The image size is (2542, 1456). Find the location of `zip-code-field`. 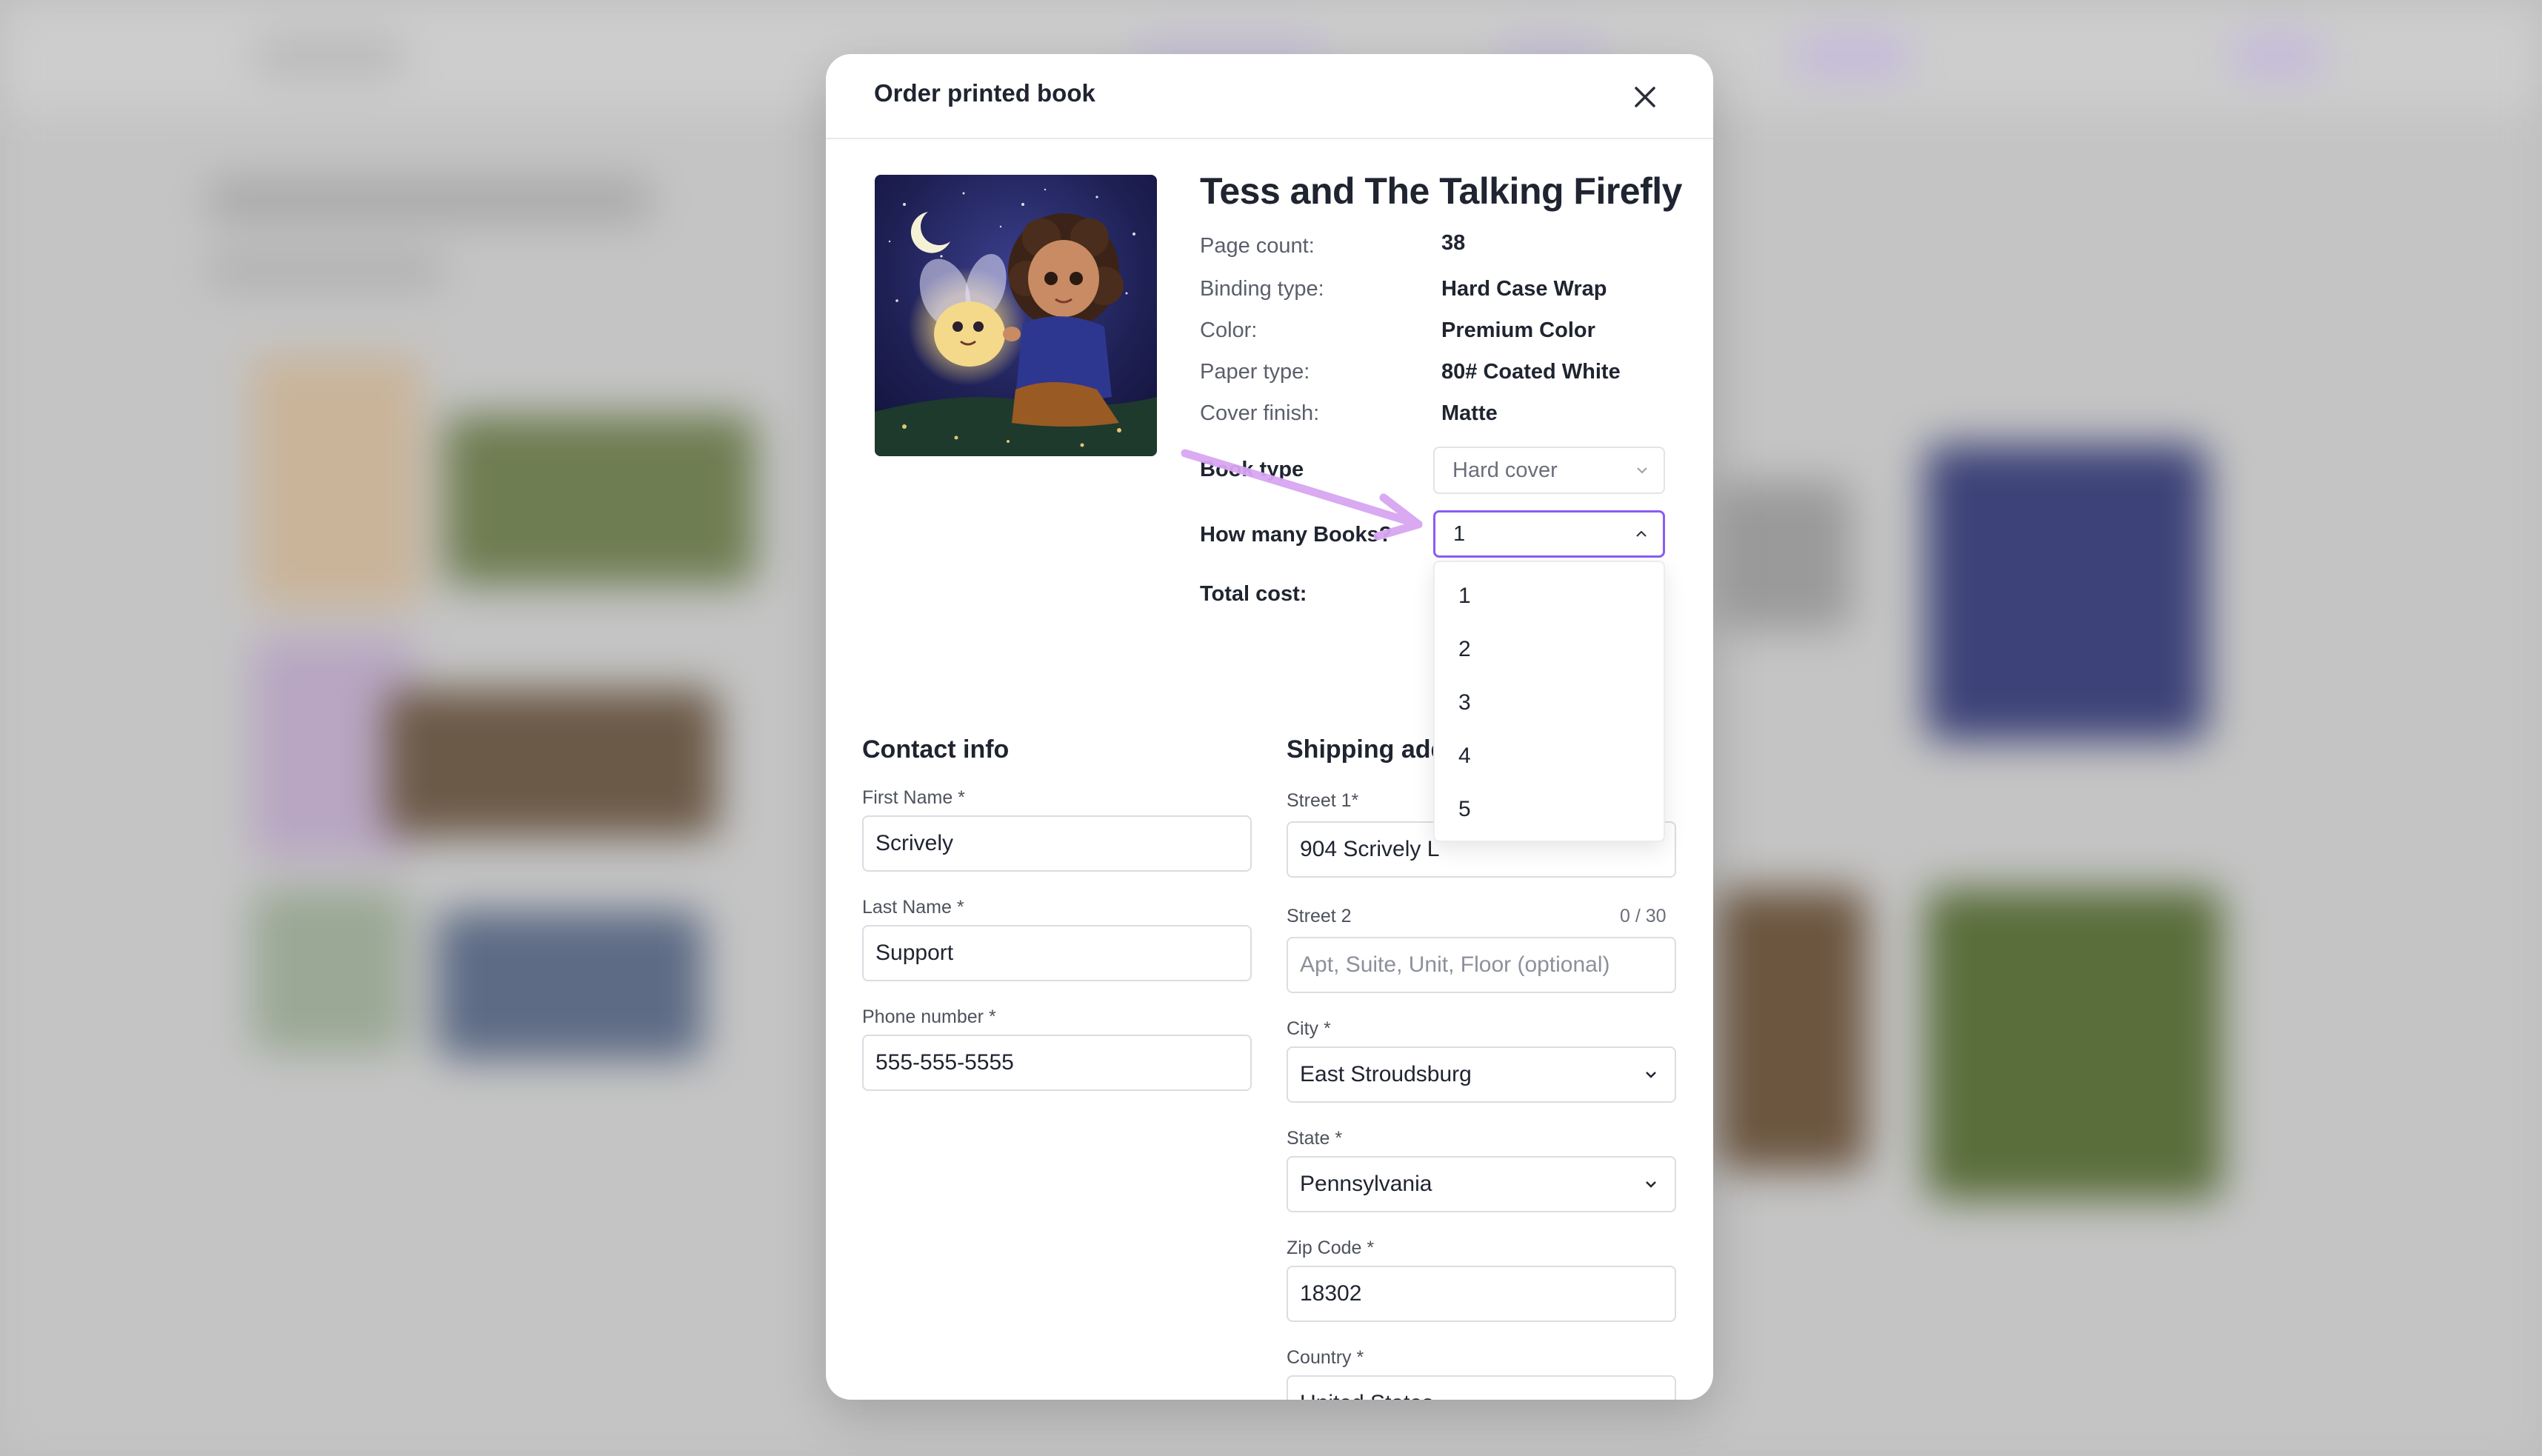

zip-code-field is located at coordinates (1481, 1294).